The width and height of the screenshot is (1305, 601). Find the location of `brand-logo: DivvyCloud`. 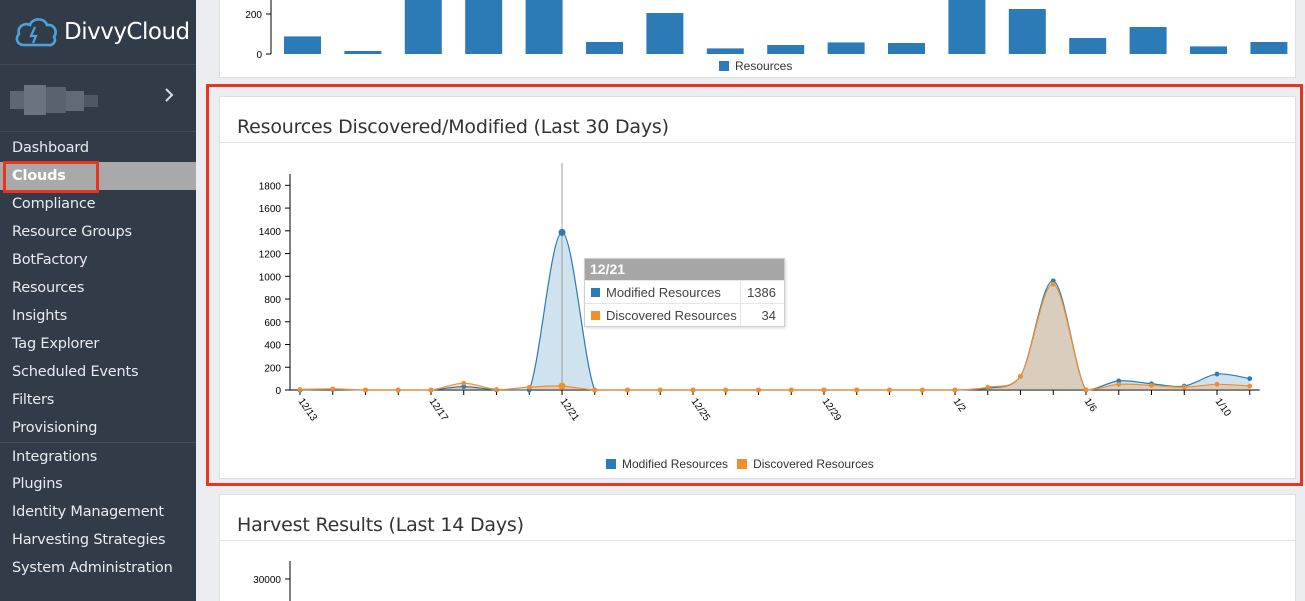

brand-logo: DivvyCloud is located at coordinates (102, 32).